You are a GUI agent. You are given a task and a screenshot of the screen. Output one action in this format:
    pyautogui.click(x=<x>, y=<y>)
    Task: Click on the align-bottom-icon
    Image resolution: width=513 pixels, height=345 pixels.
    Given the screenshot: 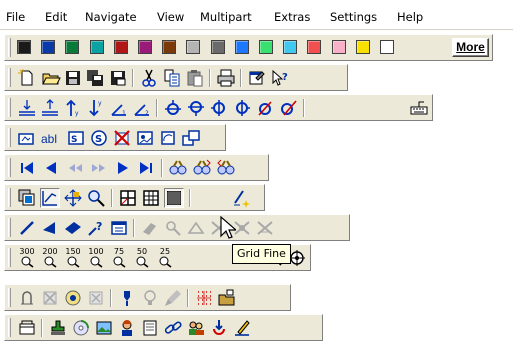 What is the action you would take?
    pyautogui.click(x=50, y=108)
    